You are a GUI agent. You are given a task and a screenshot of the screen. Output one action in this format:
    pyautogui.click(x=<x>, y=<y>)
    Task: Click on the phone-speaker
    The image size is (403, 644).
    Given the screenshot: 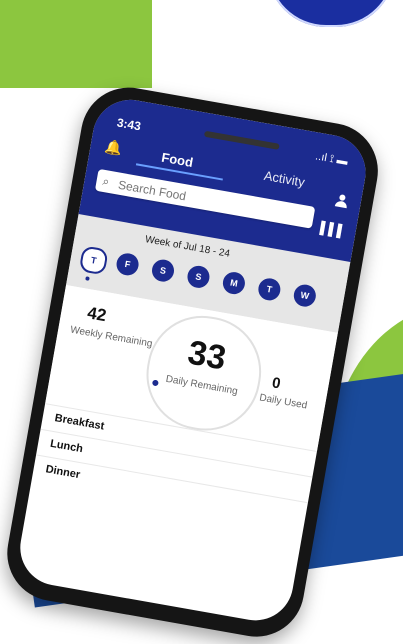 What is the action you would take?
    pyautogui.click(x=241, y=140)
    